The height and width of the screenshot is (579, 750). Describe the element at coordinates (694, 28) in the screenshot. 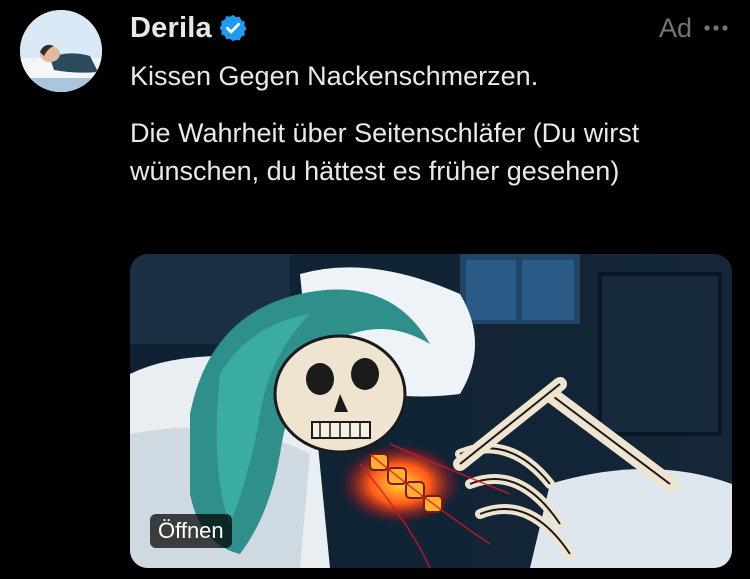

I see `post-meta: Ad` at that location.